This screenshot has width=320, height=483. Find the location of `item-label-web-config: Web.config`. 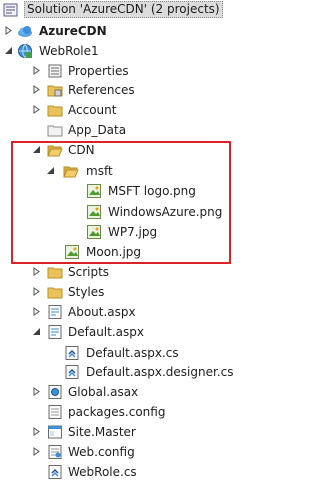

item-label-web-config: Web.config is located at coordinates (101, 452).